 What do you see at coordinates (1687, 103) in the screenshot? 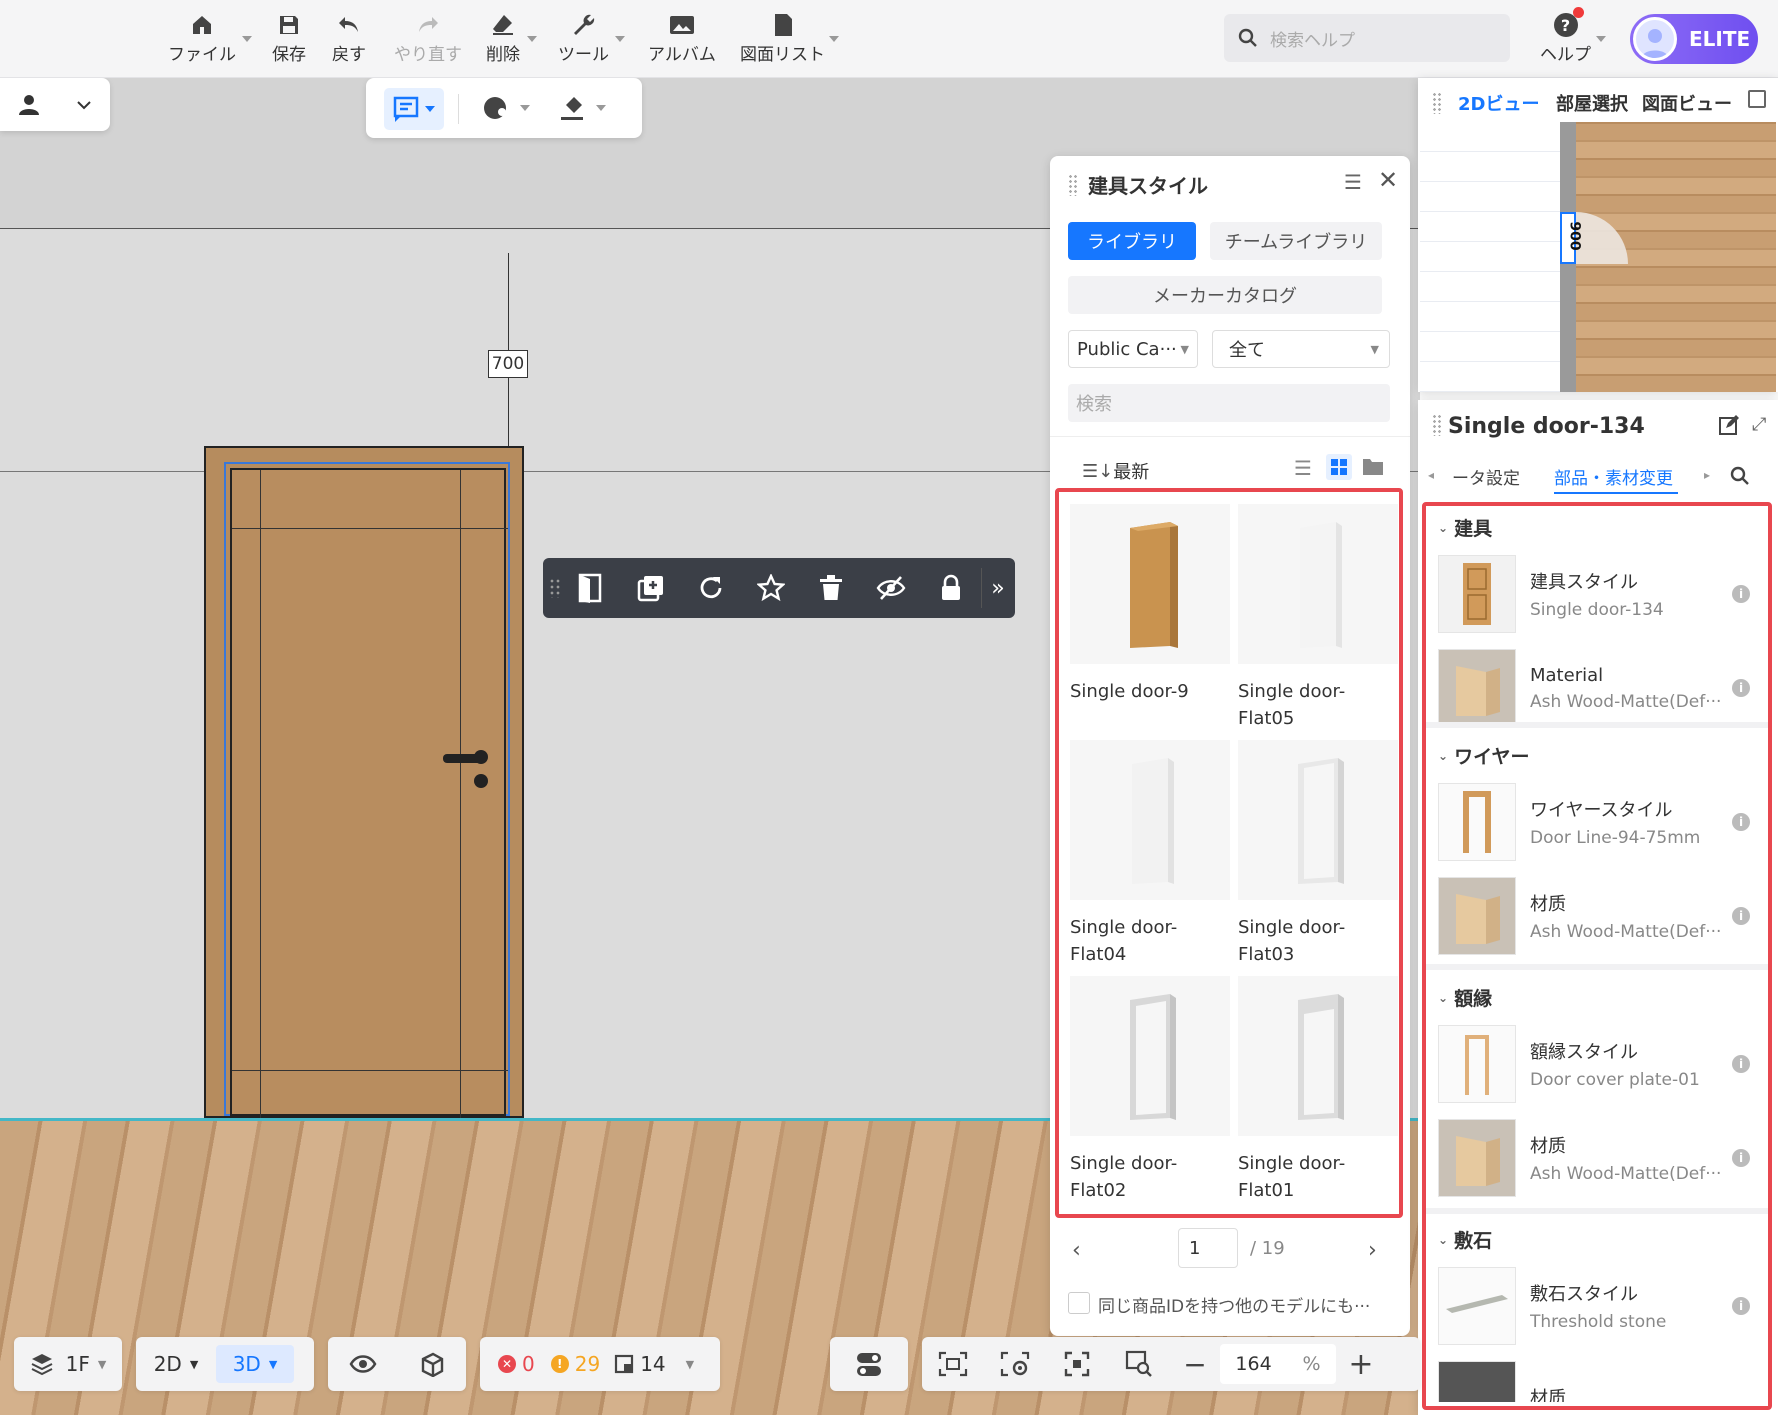
I see `tab-drawing-view: 図面ビュー` at bounding box center [1687, 103].